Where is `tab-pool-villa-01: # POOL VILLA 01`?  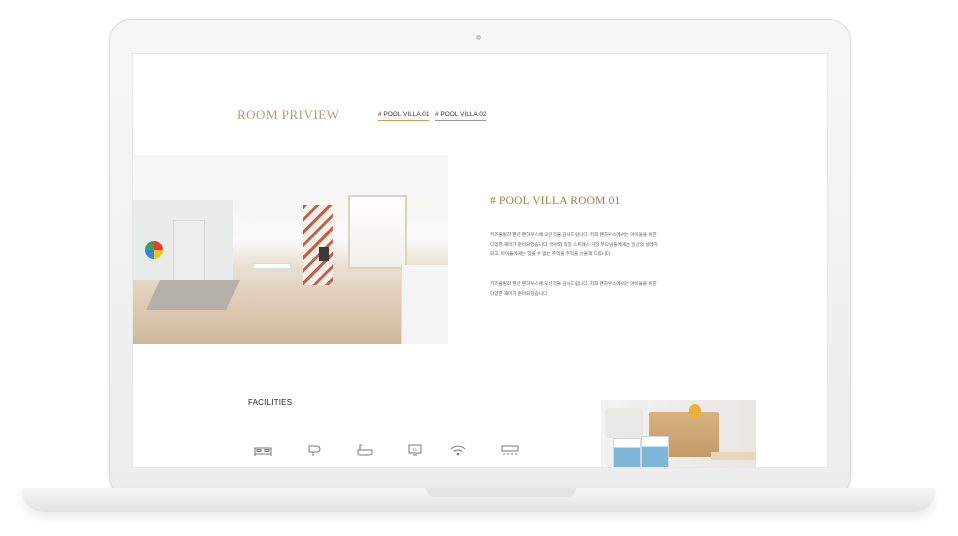
tab-pool-villa-01: # POOL VILLA 01 is located at coordinates (404, 116).